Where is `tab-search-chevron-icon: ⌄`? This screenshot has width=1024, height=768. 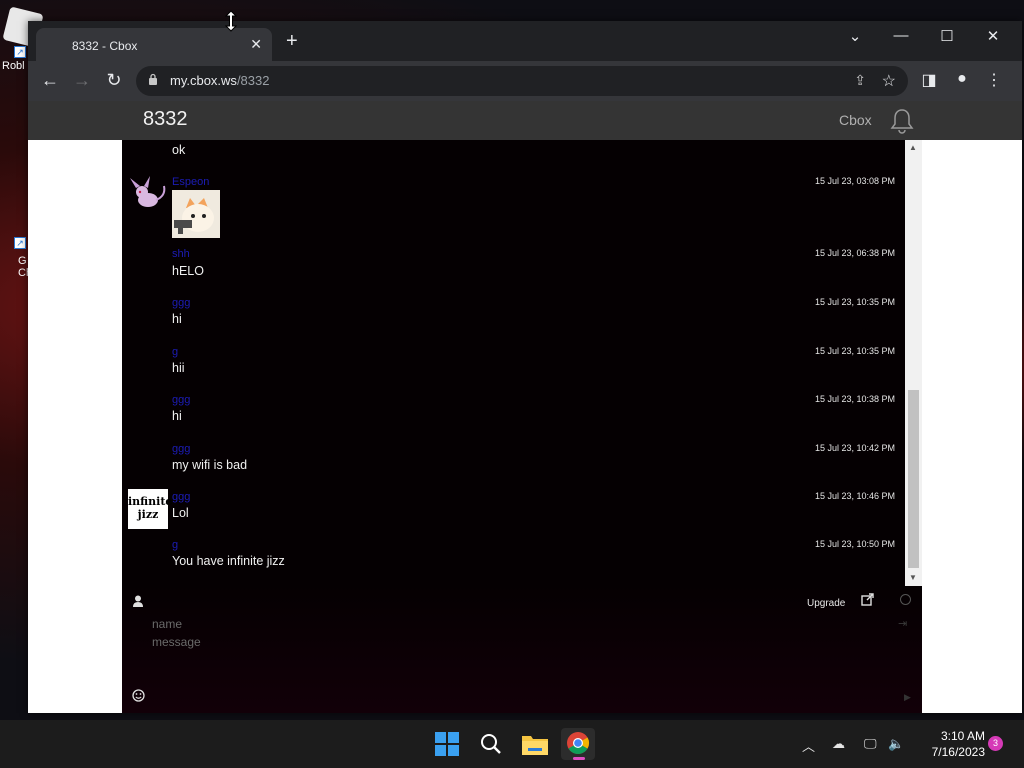
tab-search-chevron-icon: ⌄ is located at coordinates (855, 36).